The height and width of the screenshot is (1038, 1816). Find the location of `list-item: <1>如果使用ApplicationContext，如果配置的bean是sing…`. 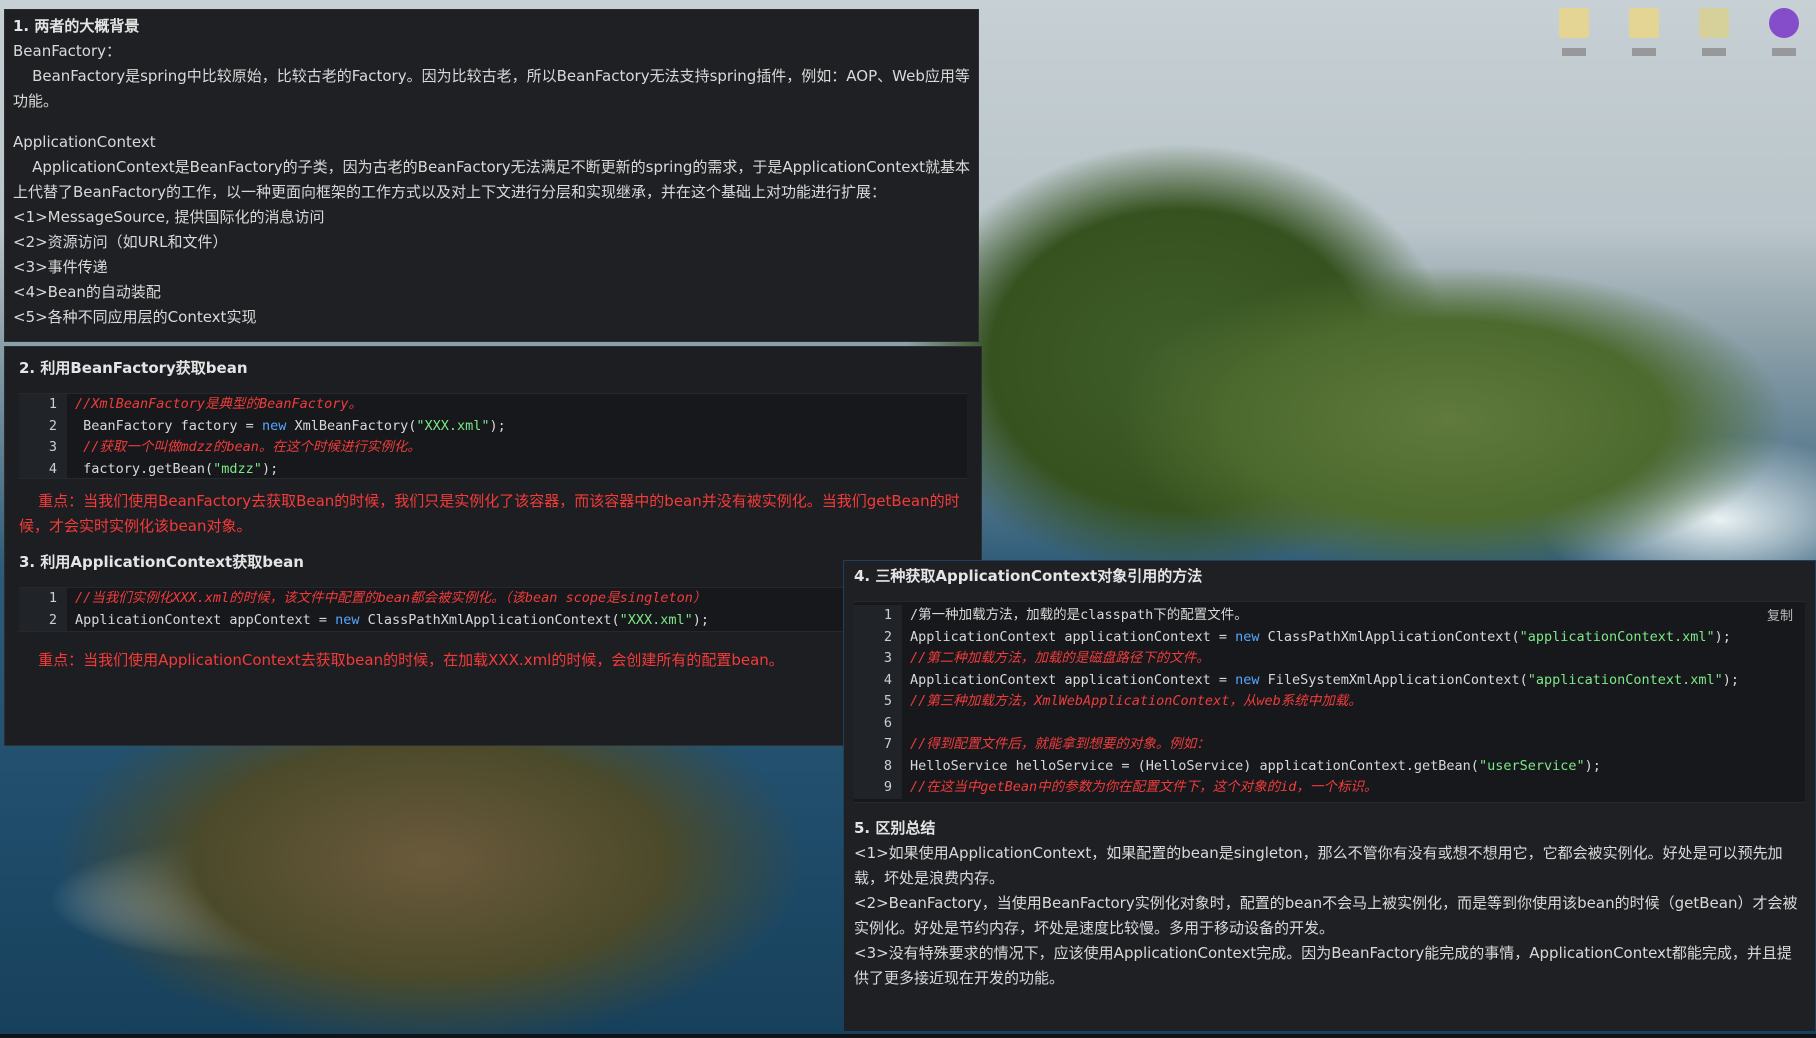

list-item: <1>如果使用ApplicationContext，如果配置的bean是sing… is located at coordinates (1318, 865).